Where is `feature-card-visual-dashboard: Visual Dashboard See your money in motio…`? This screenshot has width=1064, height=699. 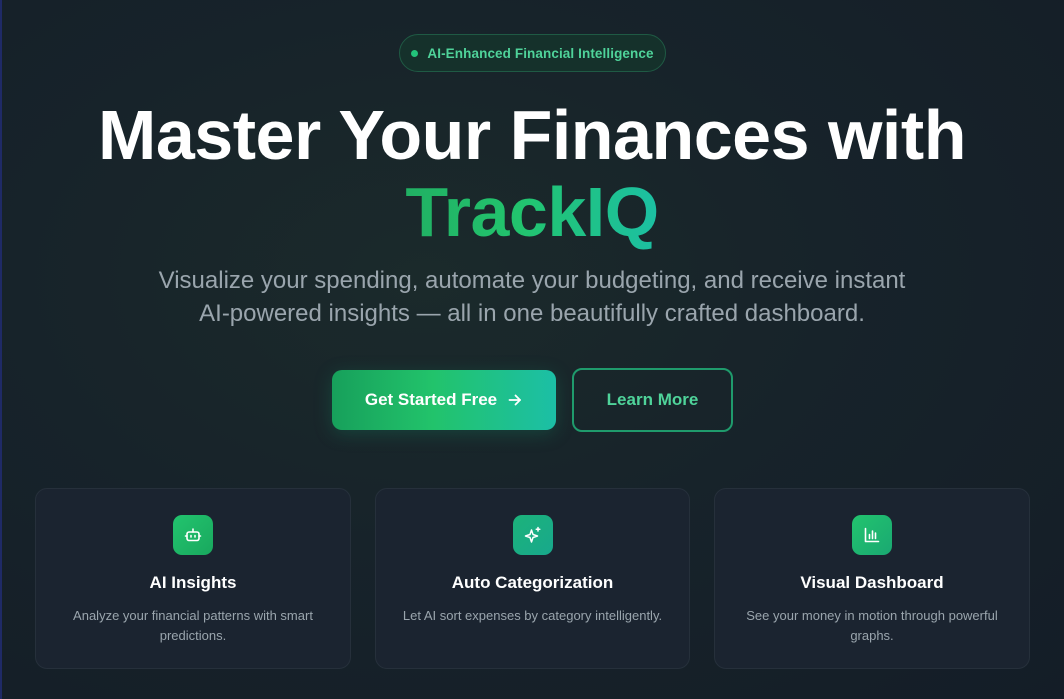
feature-card-visual-dashboard: Visual Dashboard See your money in motio… is located at coordinates (872, 578).